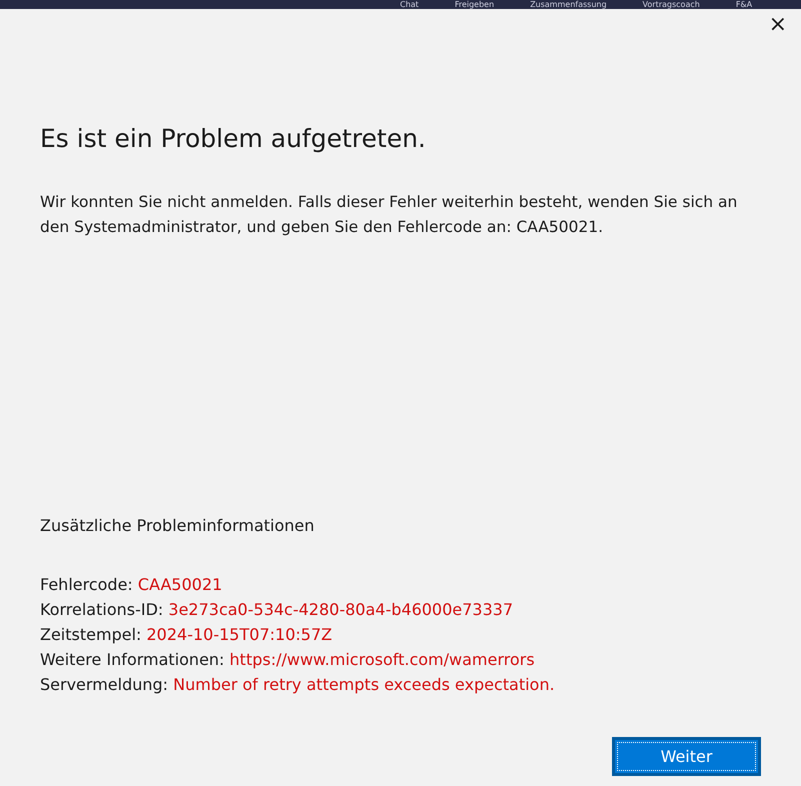  What do you see at coordinates (364, 684) in the screenshot?
I see `detail-value: Number of retry attempts exceeds expectation.` at bounding box center [364, 684].